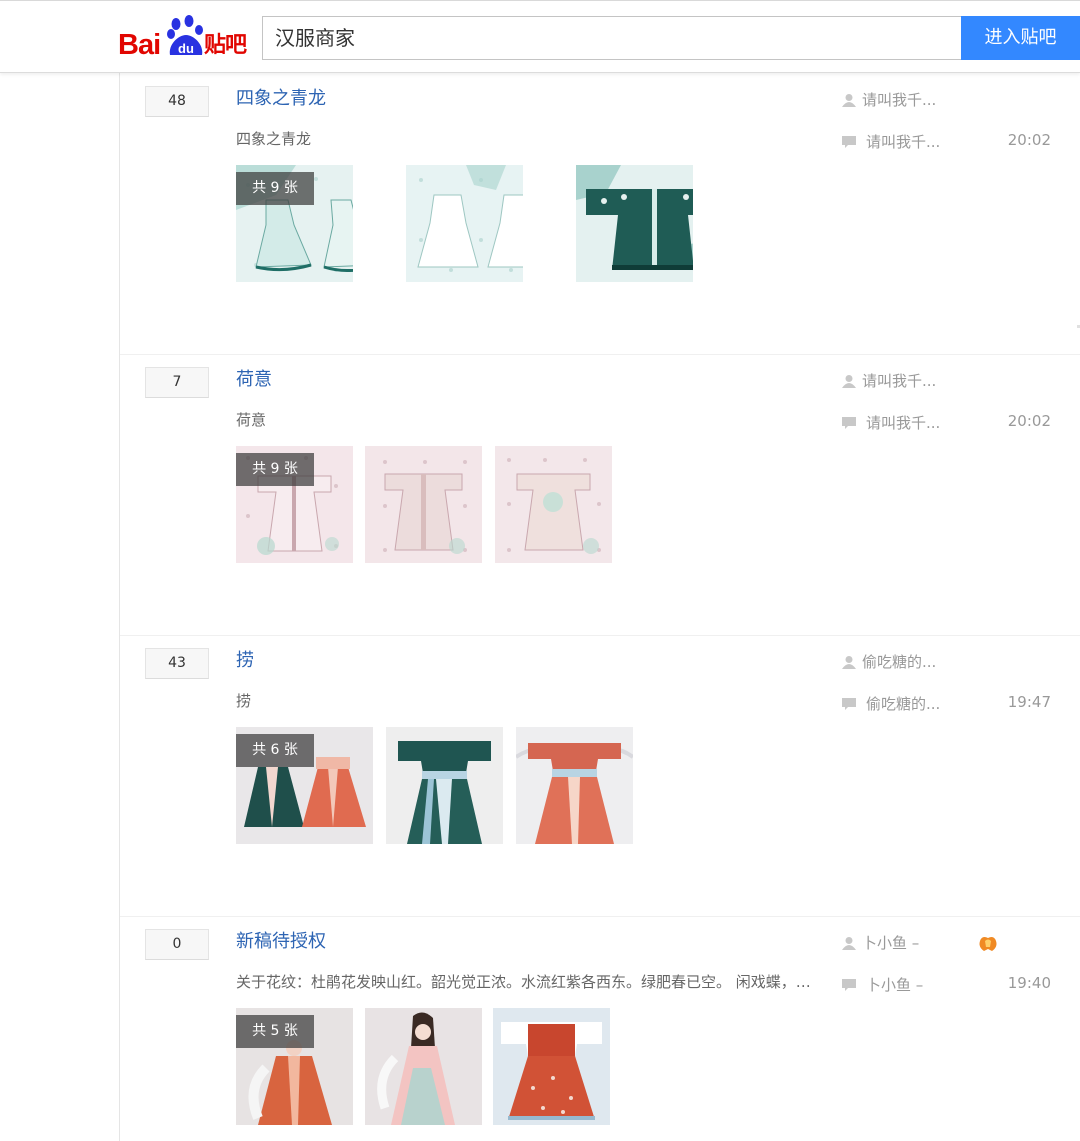 This screenshot has width=1080, height=1141. What do you see at coordinates (245, 661) in the screenshot?
I see `thread-title-link: 捞` at bounding box center [245, 661].